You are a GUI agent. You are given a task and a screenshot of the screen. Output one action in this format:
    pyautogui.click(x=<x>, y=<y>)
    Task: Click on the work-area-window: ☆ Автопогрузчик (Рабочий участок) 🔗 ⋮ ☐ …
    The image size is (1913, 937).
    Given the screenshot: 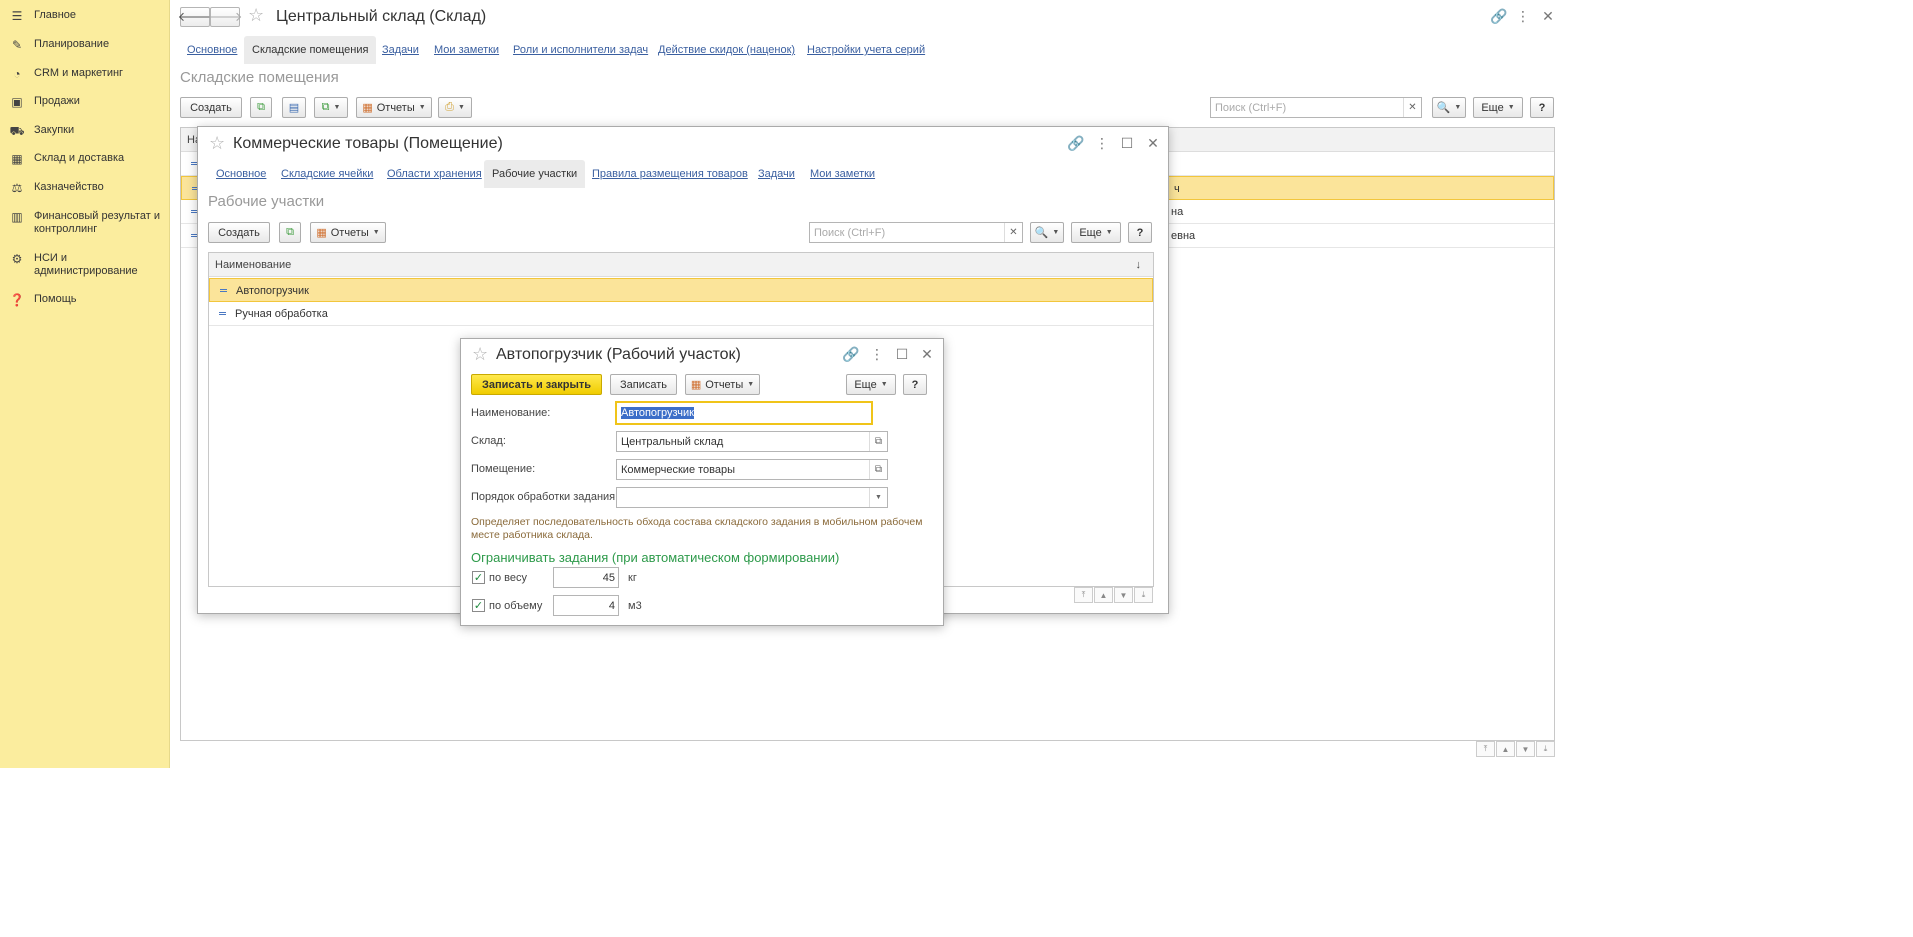 What is the action you would take?
    pyautogui.click(x=702, y=482)
    